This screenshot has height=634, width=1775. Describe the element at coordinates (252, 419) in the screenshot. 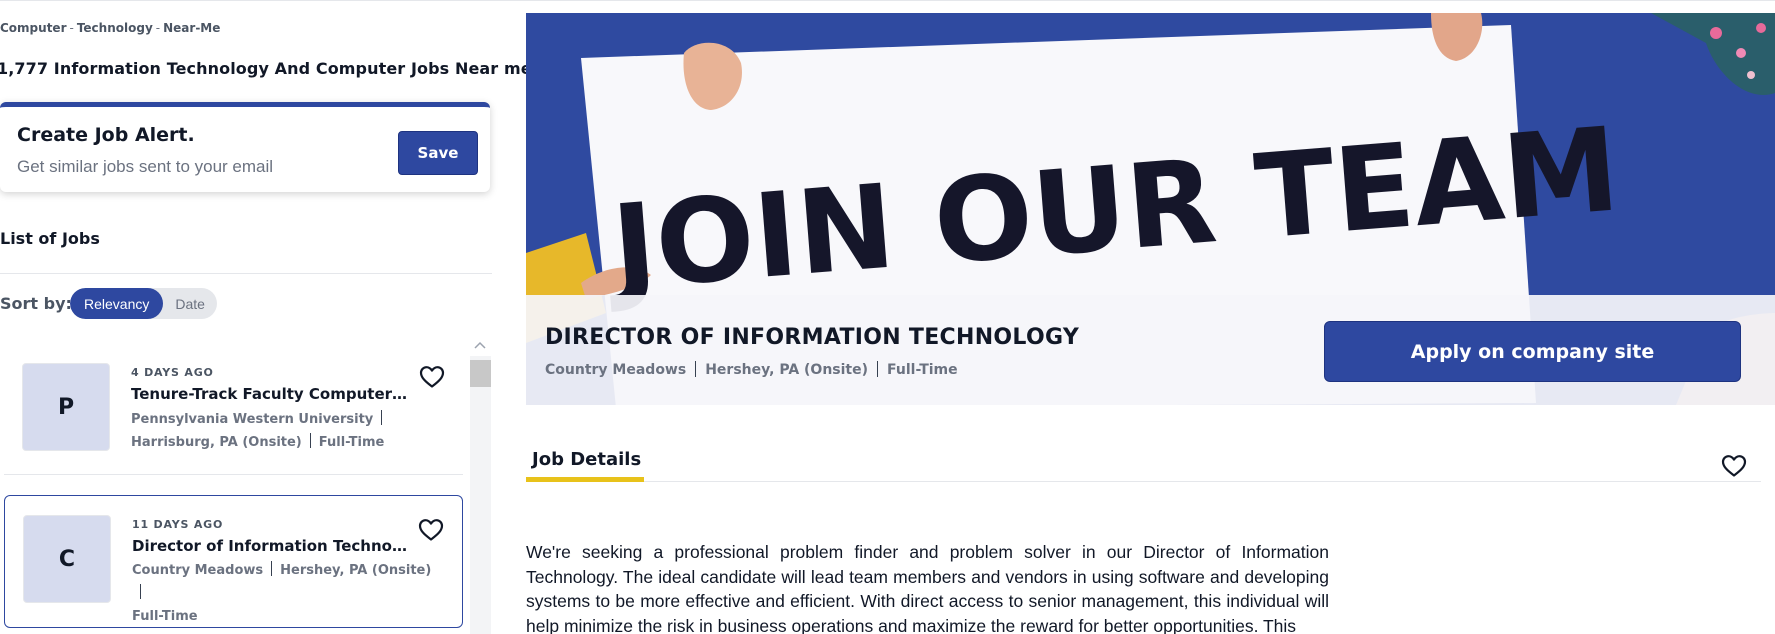

I see `job-company: Pennsylvania Western University` at that location.